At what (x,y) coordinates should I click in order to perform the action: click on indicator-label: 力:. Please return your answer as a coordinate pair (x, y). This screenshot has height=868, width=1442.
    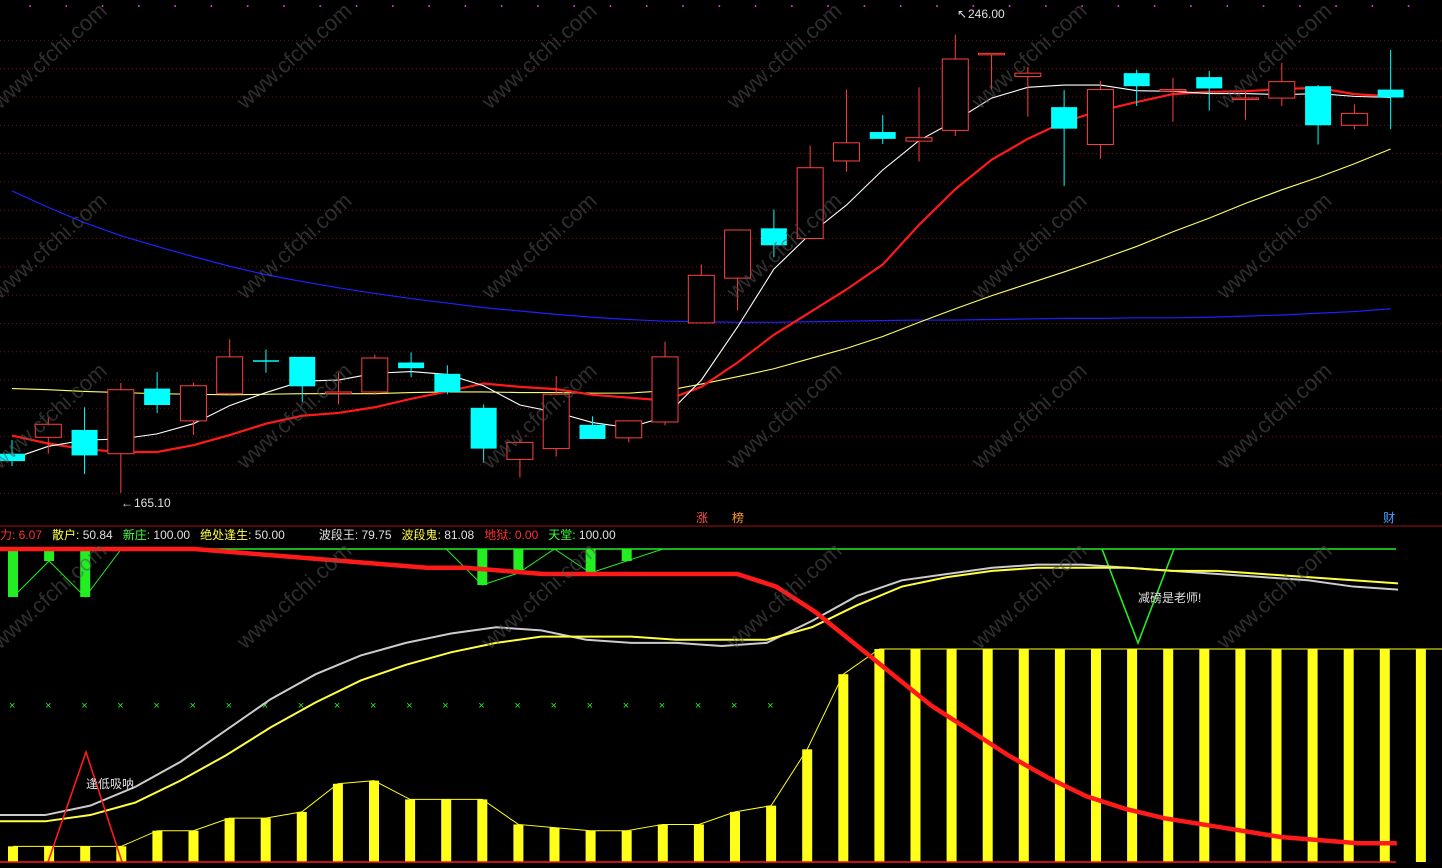
    Looking at the image, I should click on (9, 535).